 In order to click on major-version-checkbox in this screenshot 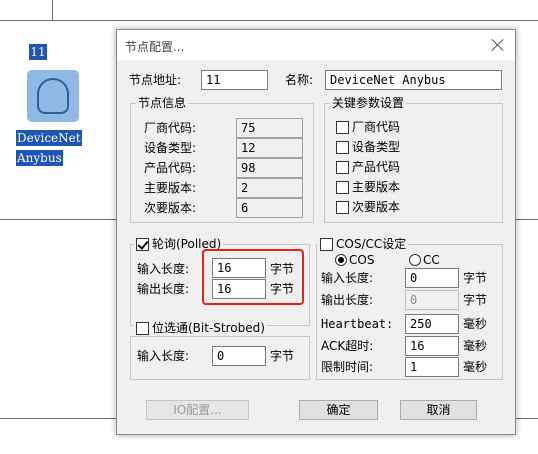, I will do `click(342, 187)`.